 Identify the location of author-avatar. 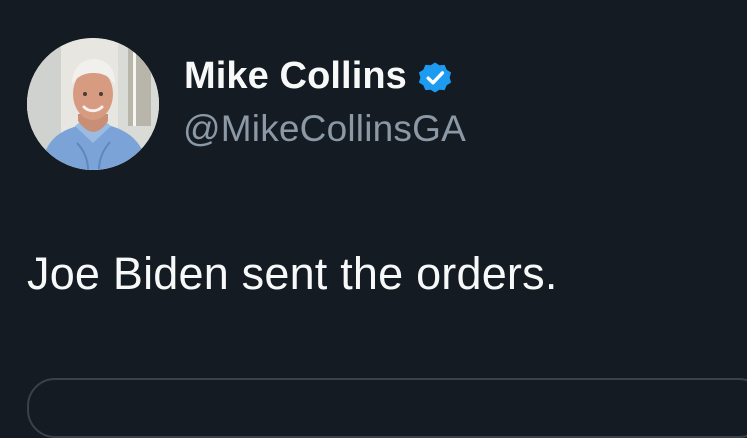
(93, 104).